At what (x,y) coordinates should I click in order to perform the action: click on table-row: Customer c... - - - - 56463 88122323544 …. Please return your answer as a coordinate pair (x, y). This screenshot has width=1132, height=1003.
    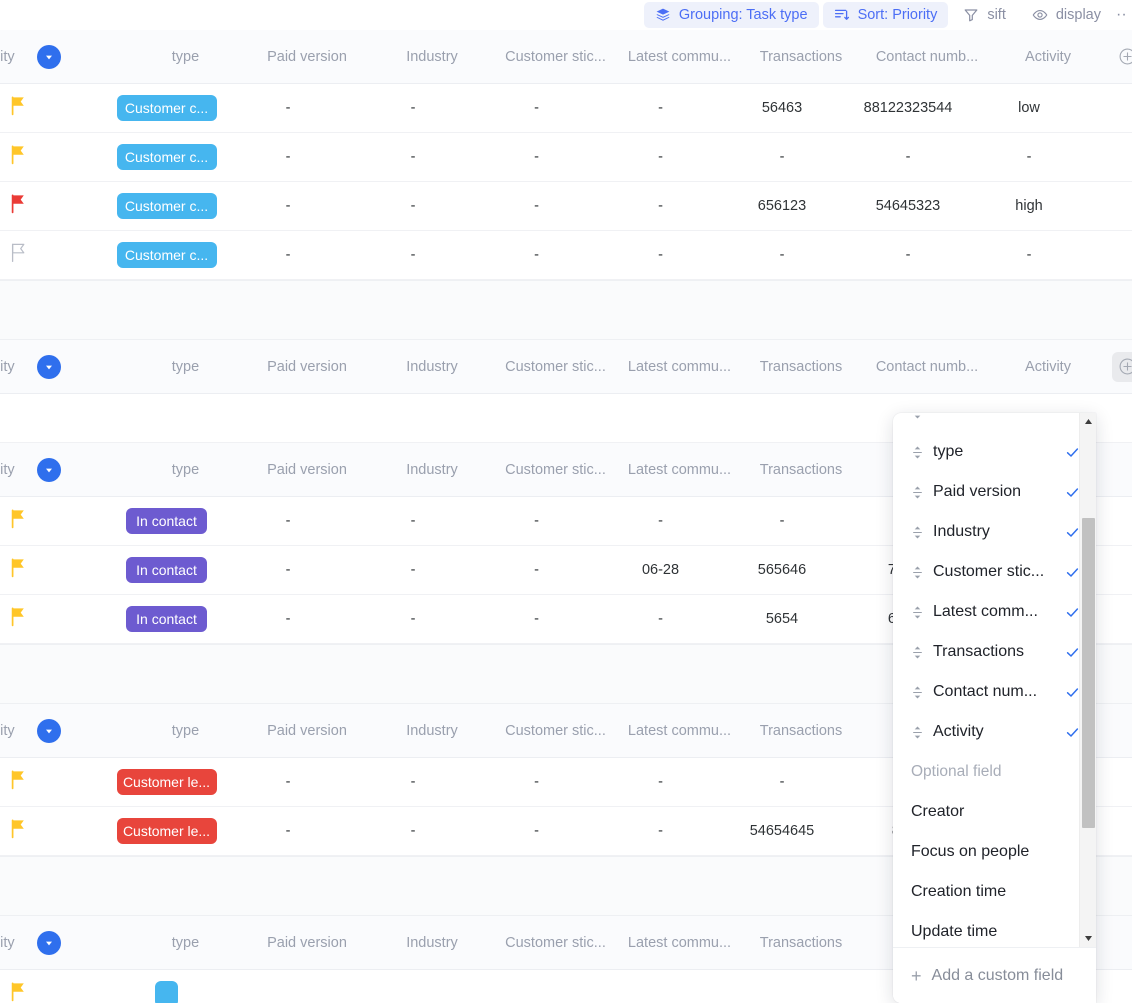
    Looking at the image, I should click on (566, 108).